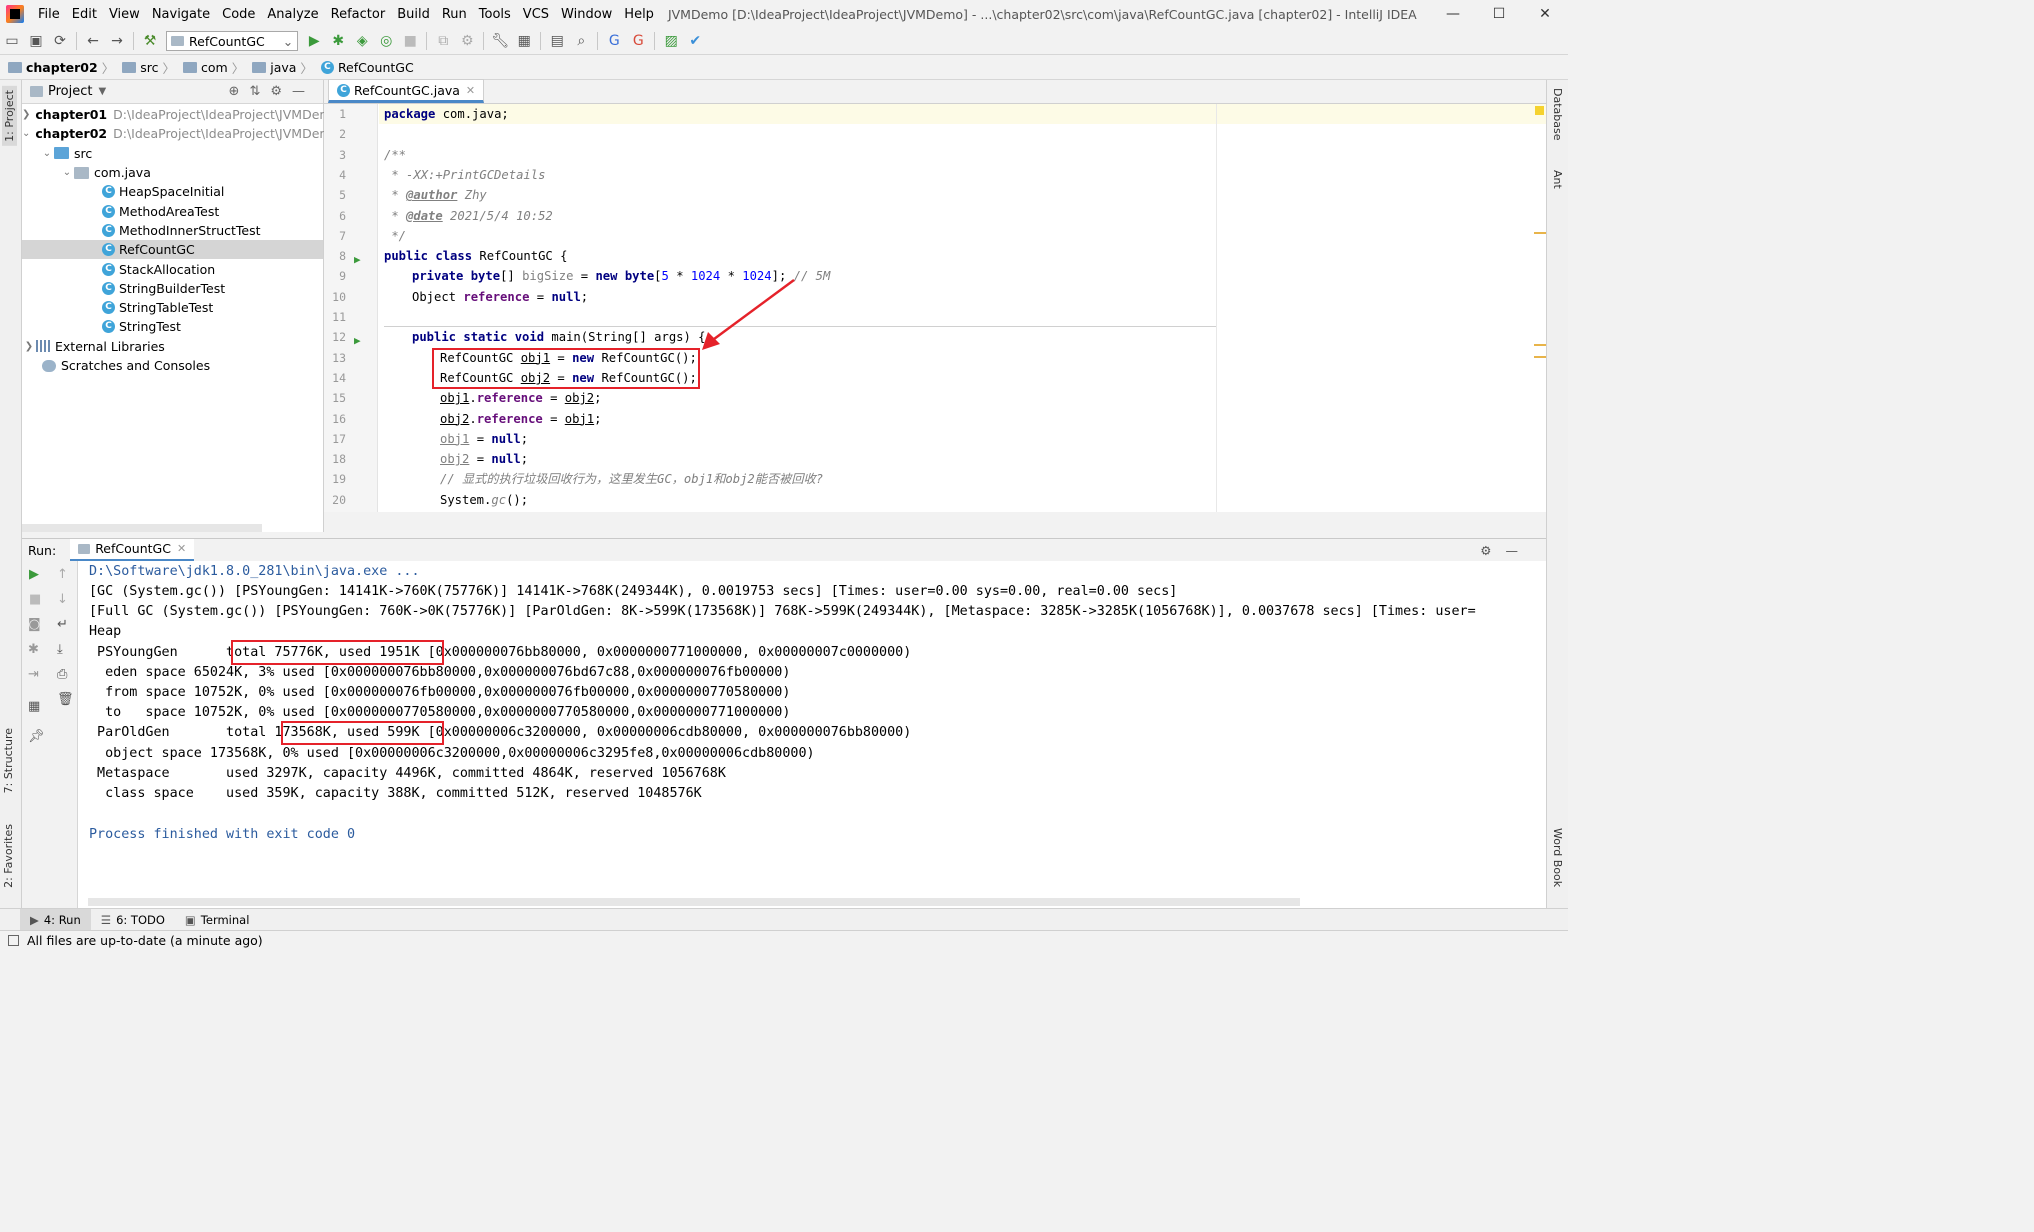 The image size is (2034, 1232). I want to click on menu-window: Window, so click(586, 14).